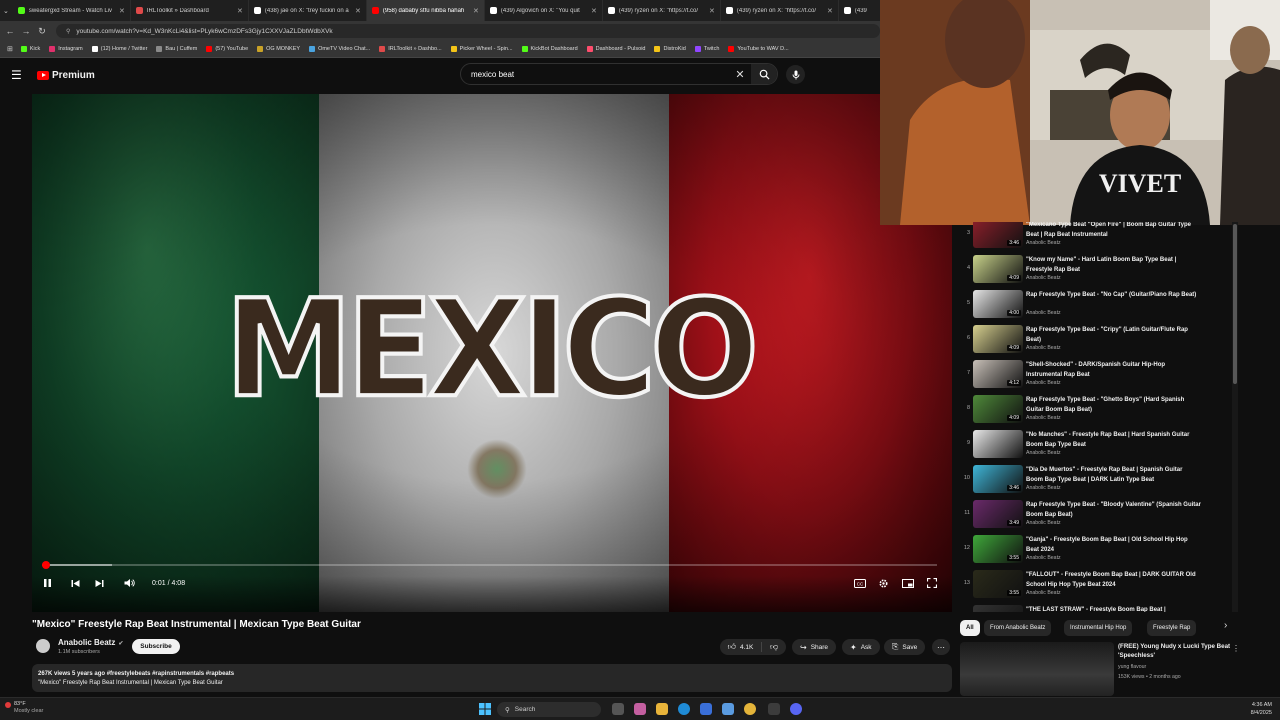  I want to click on channel-avatar, so click(43, 646).